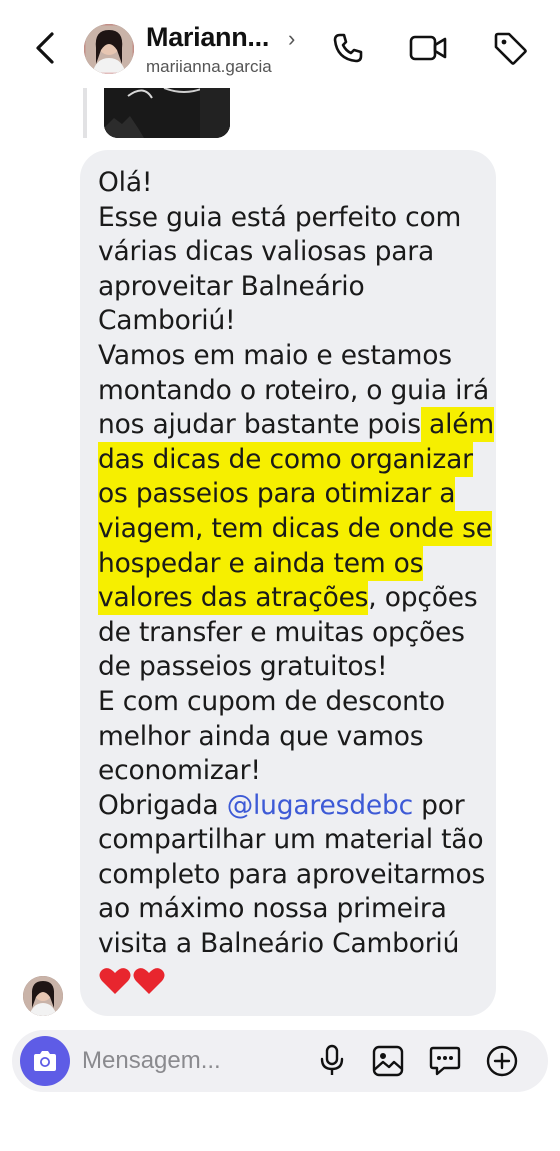 This screenshot has width=560, height=1151. Describe the element at coordinates (281, 632) in the screenshot. I see `message-text-segment: de transfer e muitas opções` at that location.